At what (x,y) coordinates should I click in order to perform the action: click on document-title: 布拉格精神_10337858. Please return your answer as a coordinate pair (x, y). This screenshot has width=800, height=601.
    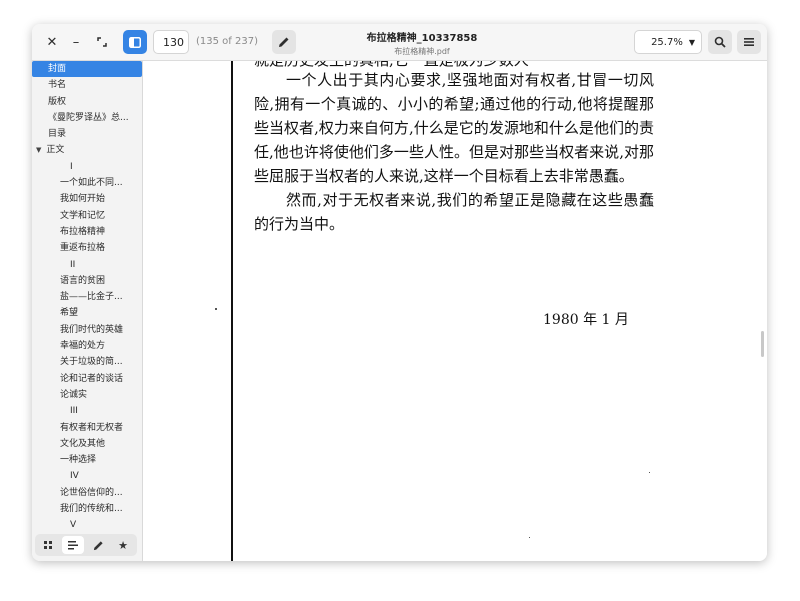
    Looking at the image, I should click on (422, 38).